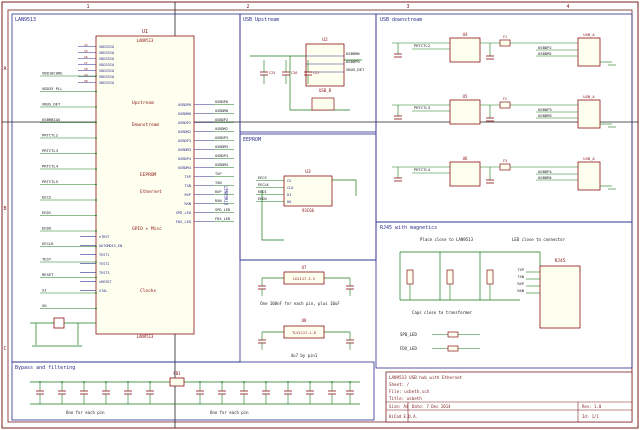  Describe the element at coordinates (294, 73) in the screenshot. I see `usb-up-cap-label: C26` at that location.